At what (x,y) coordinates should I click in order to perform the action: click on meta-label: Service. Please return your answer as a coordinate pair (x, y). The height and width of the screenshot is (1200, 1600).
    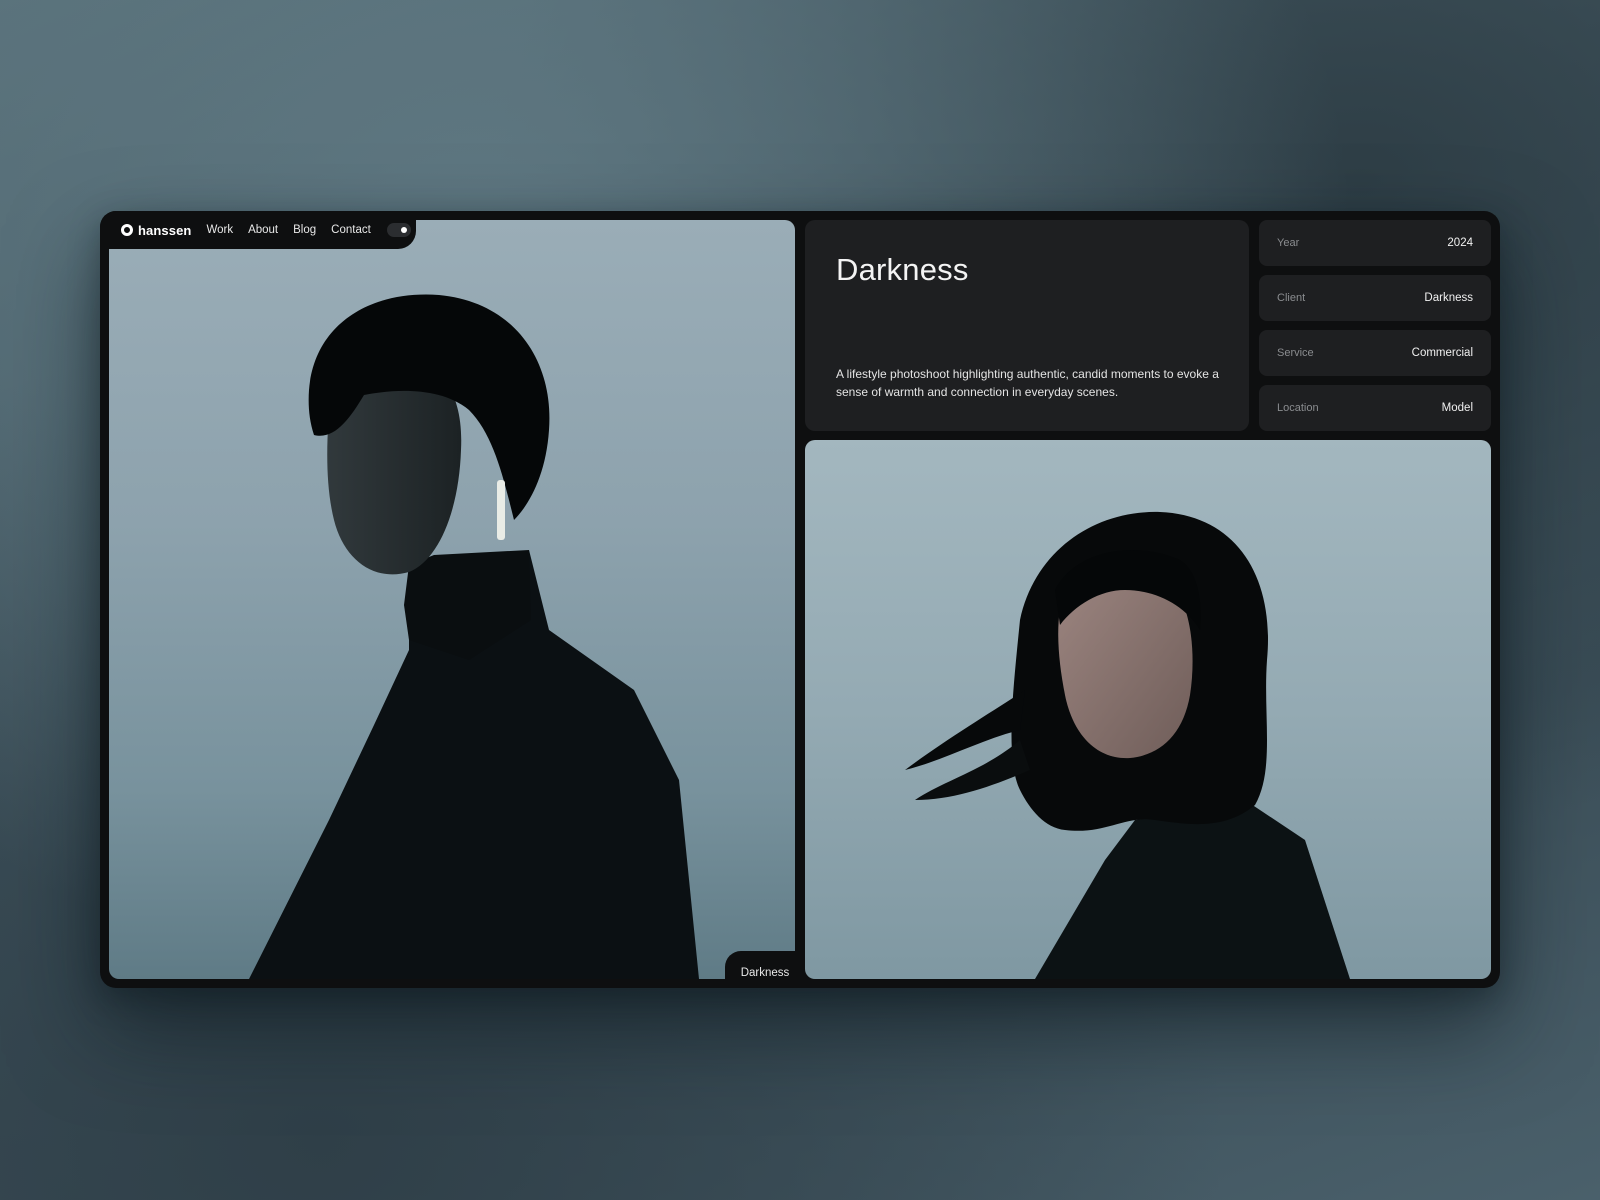
    Looking at the image, I should click on (1295, 353).